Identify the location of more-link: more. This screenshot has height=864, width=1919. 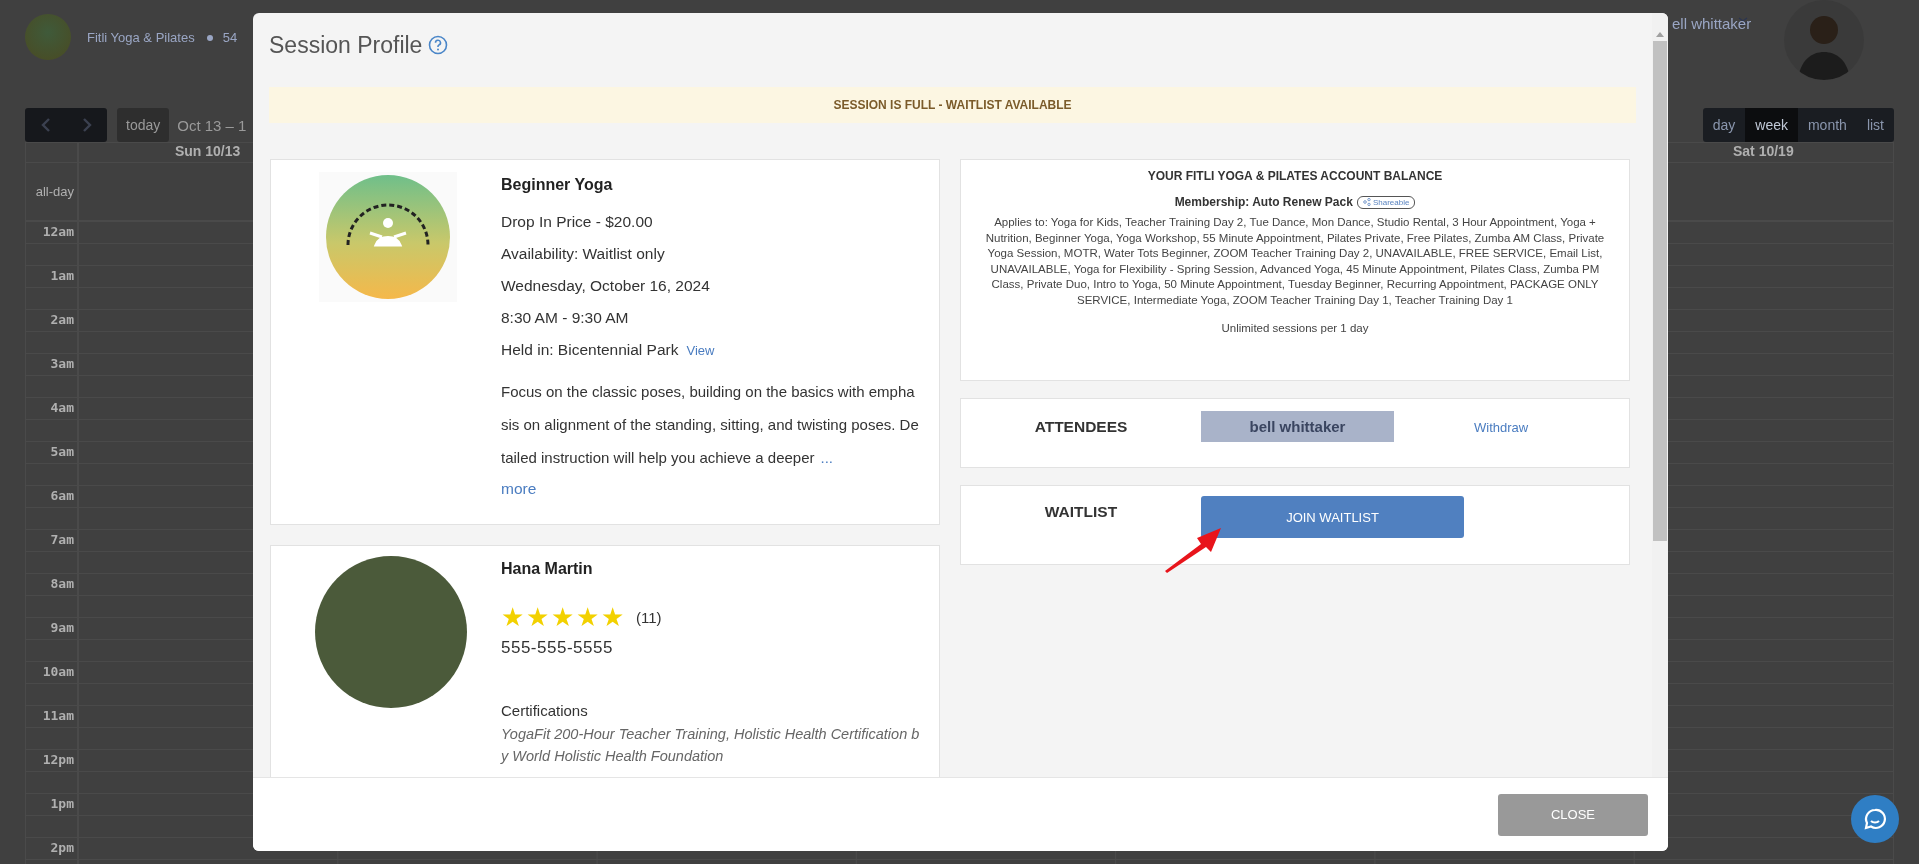
(519, 489).